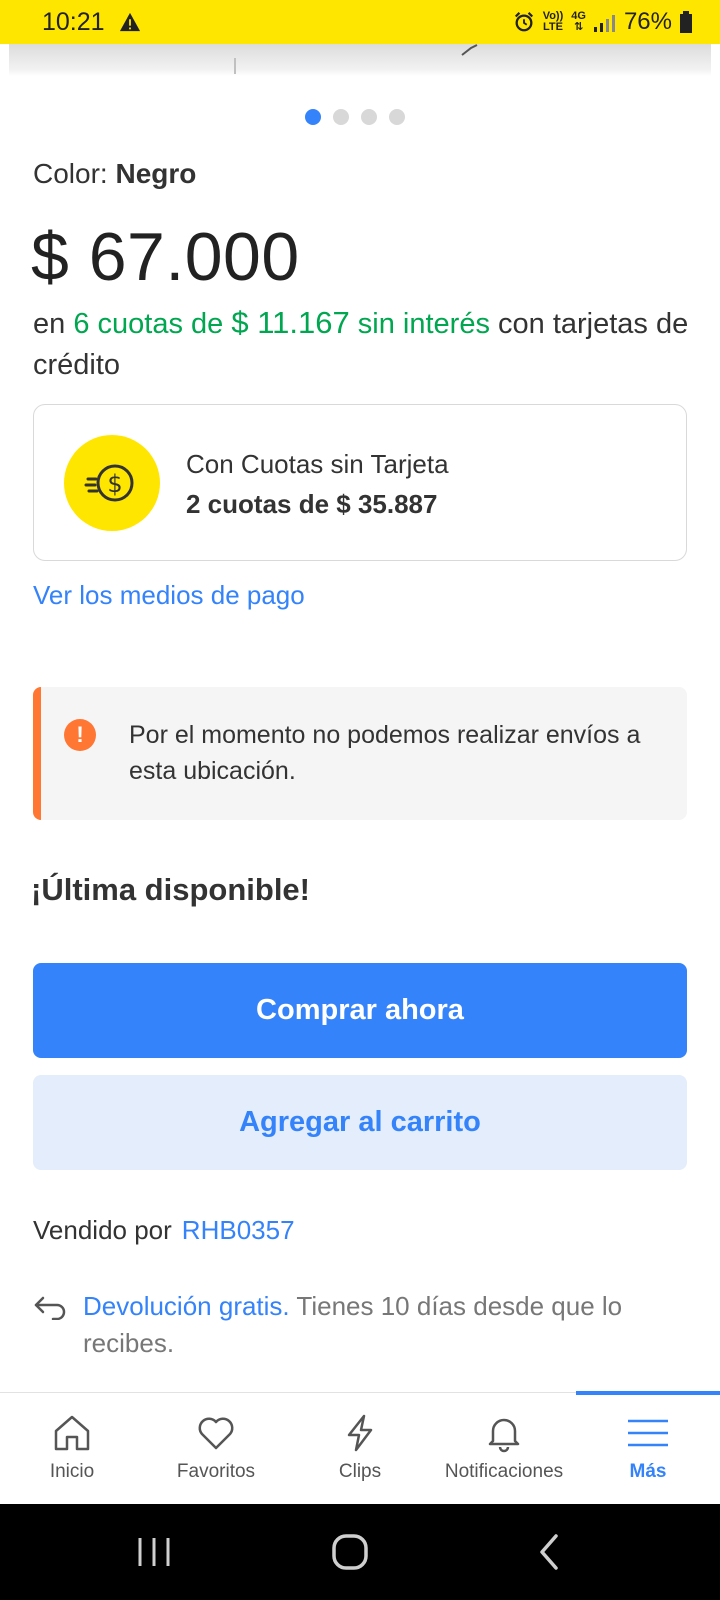 This screenshot has height=1600, width=720. I want to click on signal-icon, so click(604, 23).